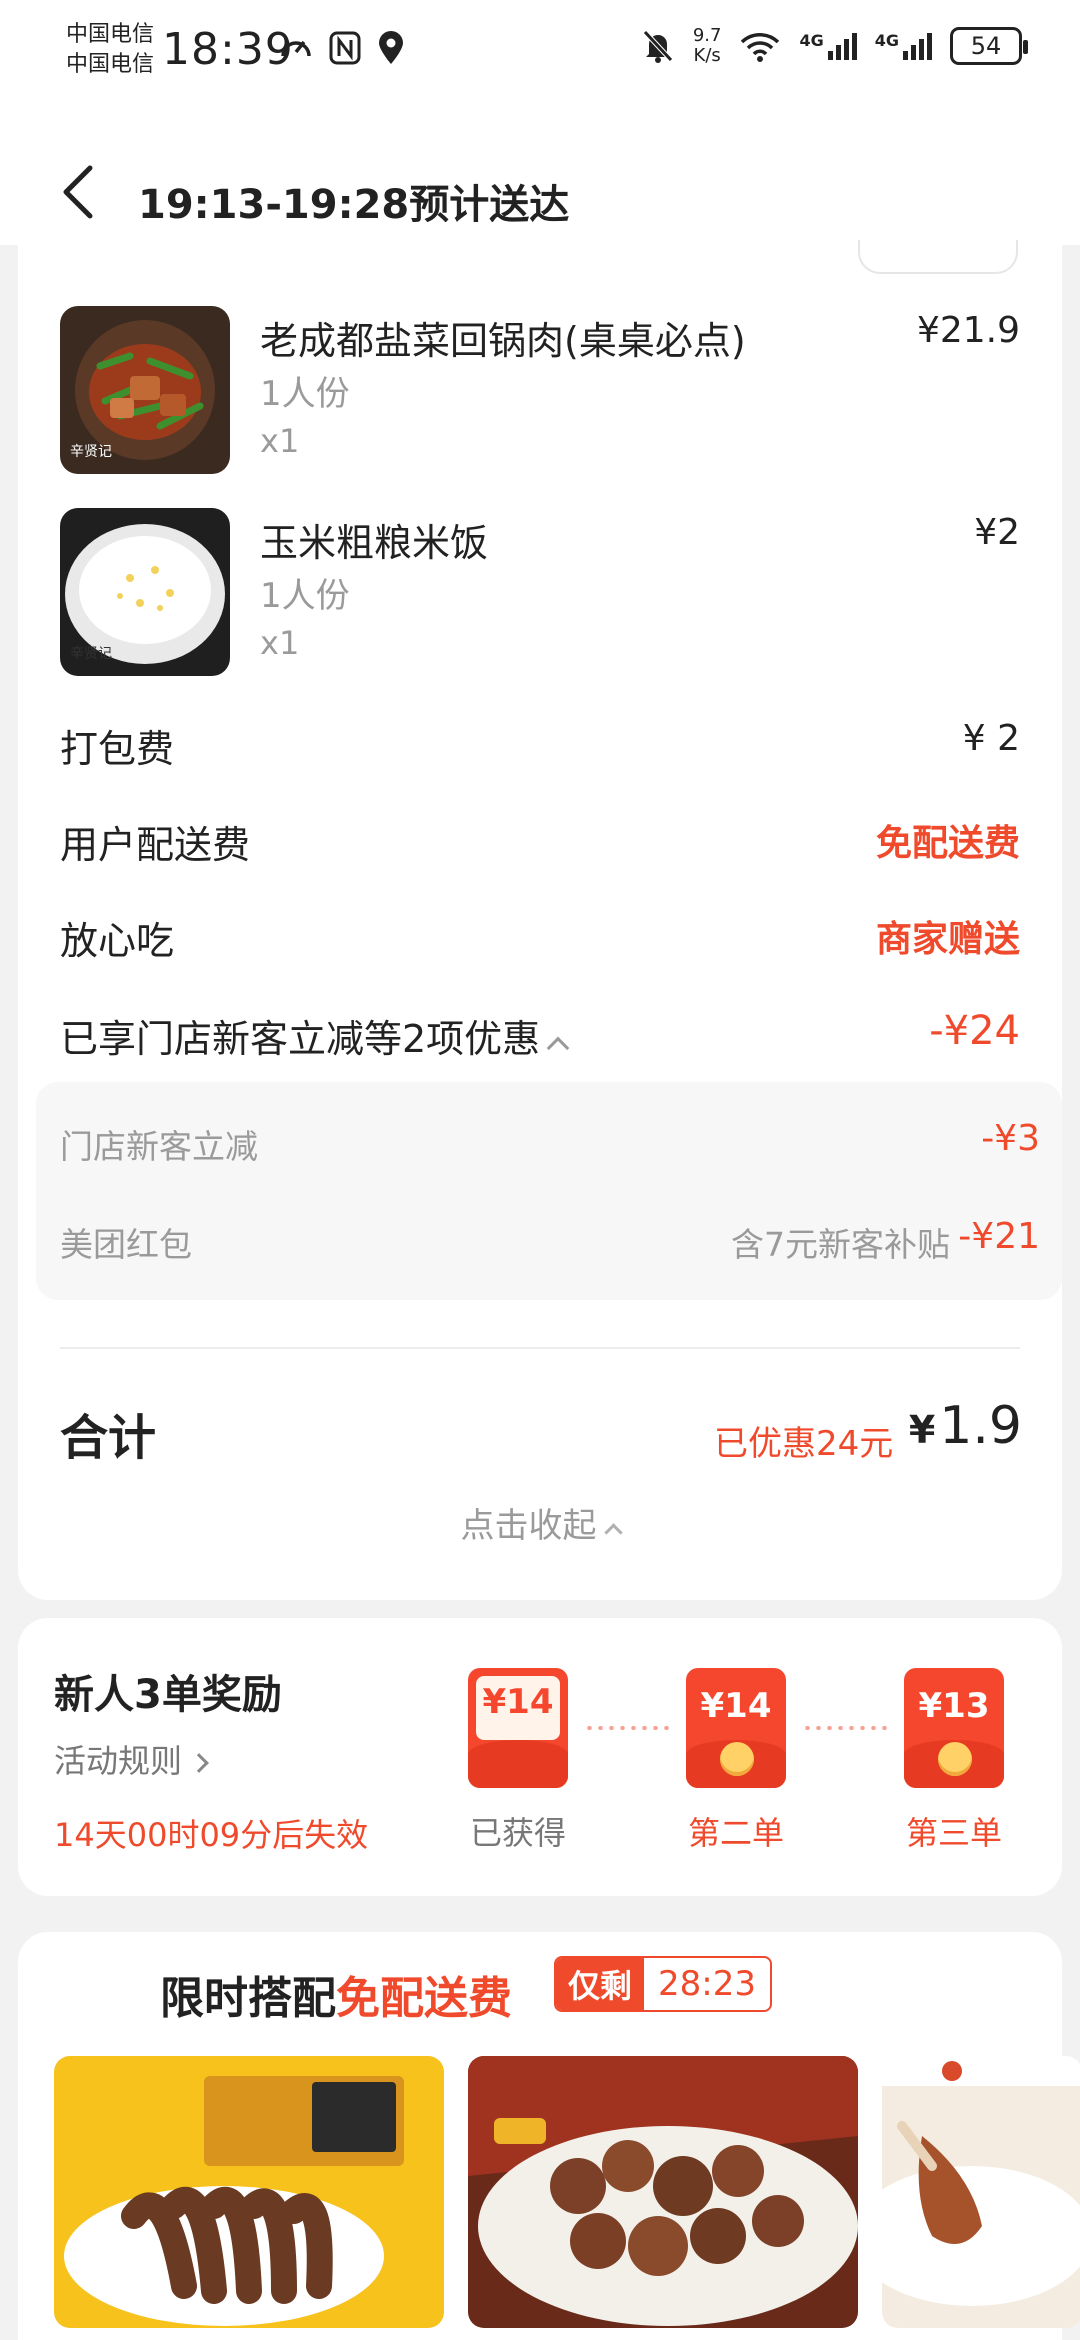  I want to click on activity-rules-link: 活动规则, so click(131, 1759).